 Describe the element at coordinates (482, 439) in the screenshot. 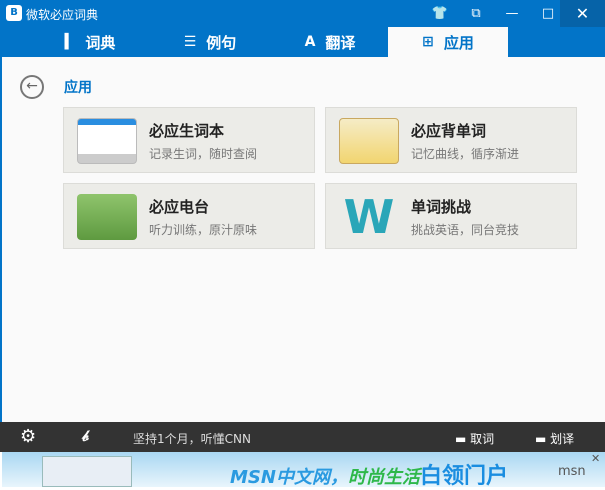

I see `lookup-label: 取词` at that location.